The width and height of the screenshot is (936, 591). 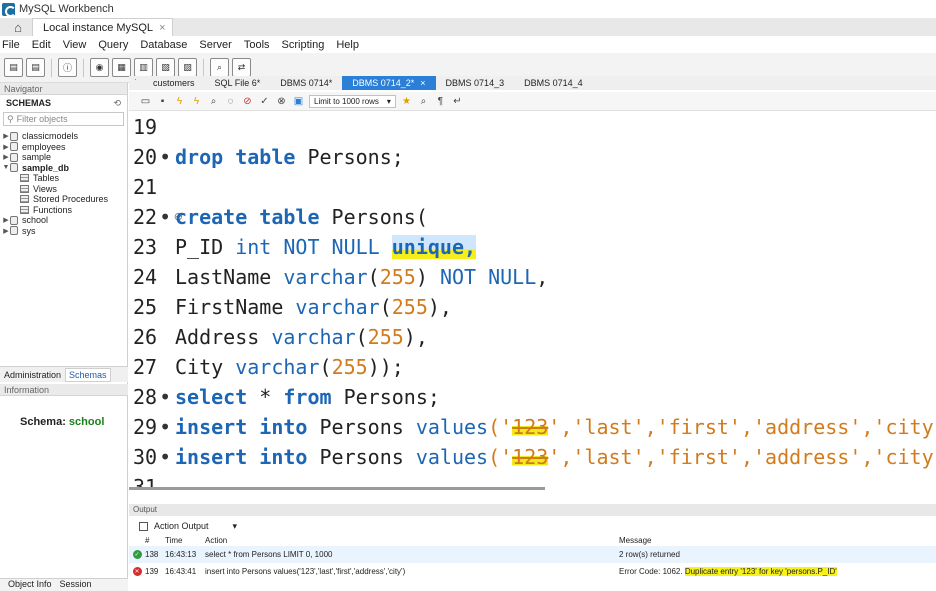 What do you see at coordinates (219, 67) in the screenshot?
I see `search-table-data-icon: ⌕` at bounding box center [219, 67].